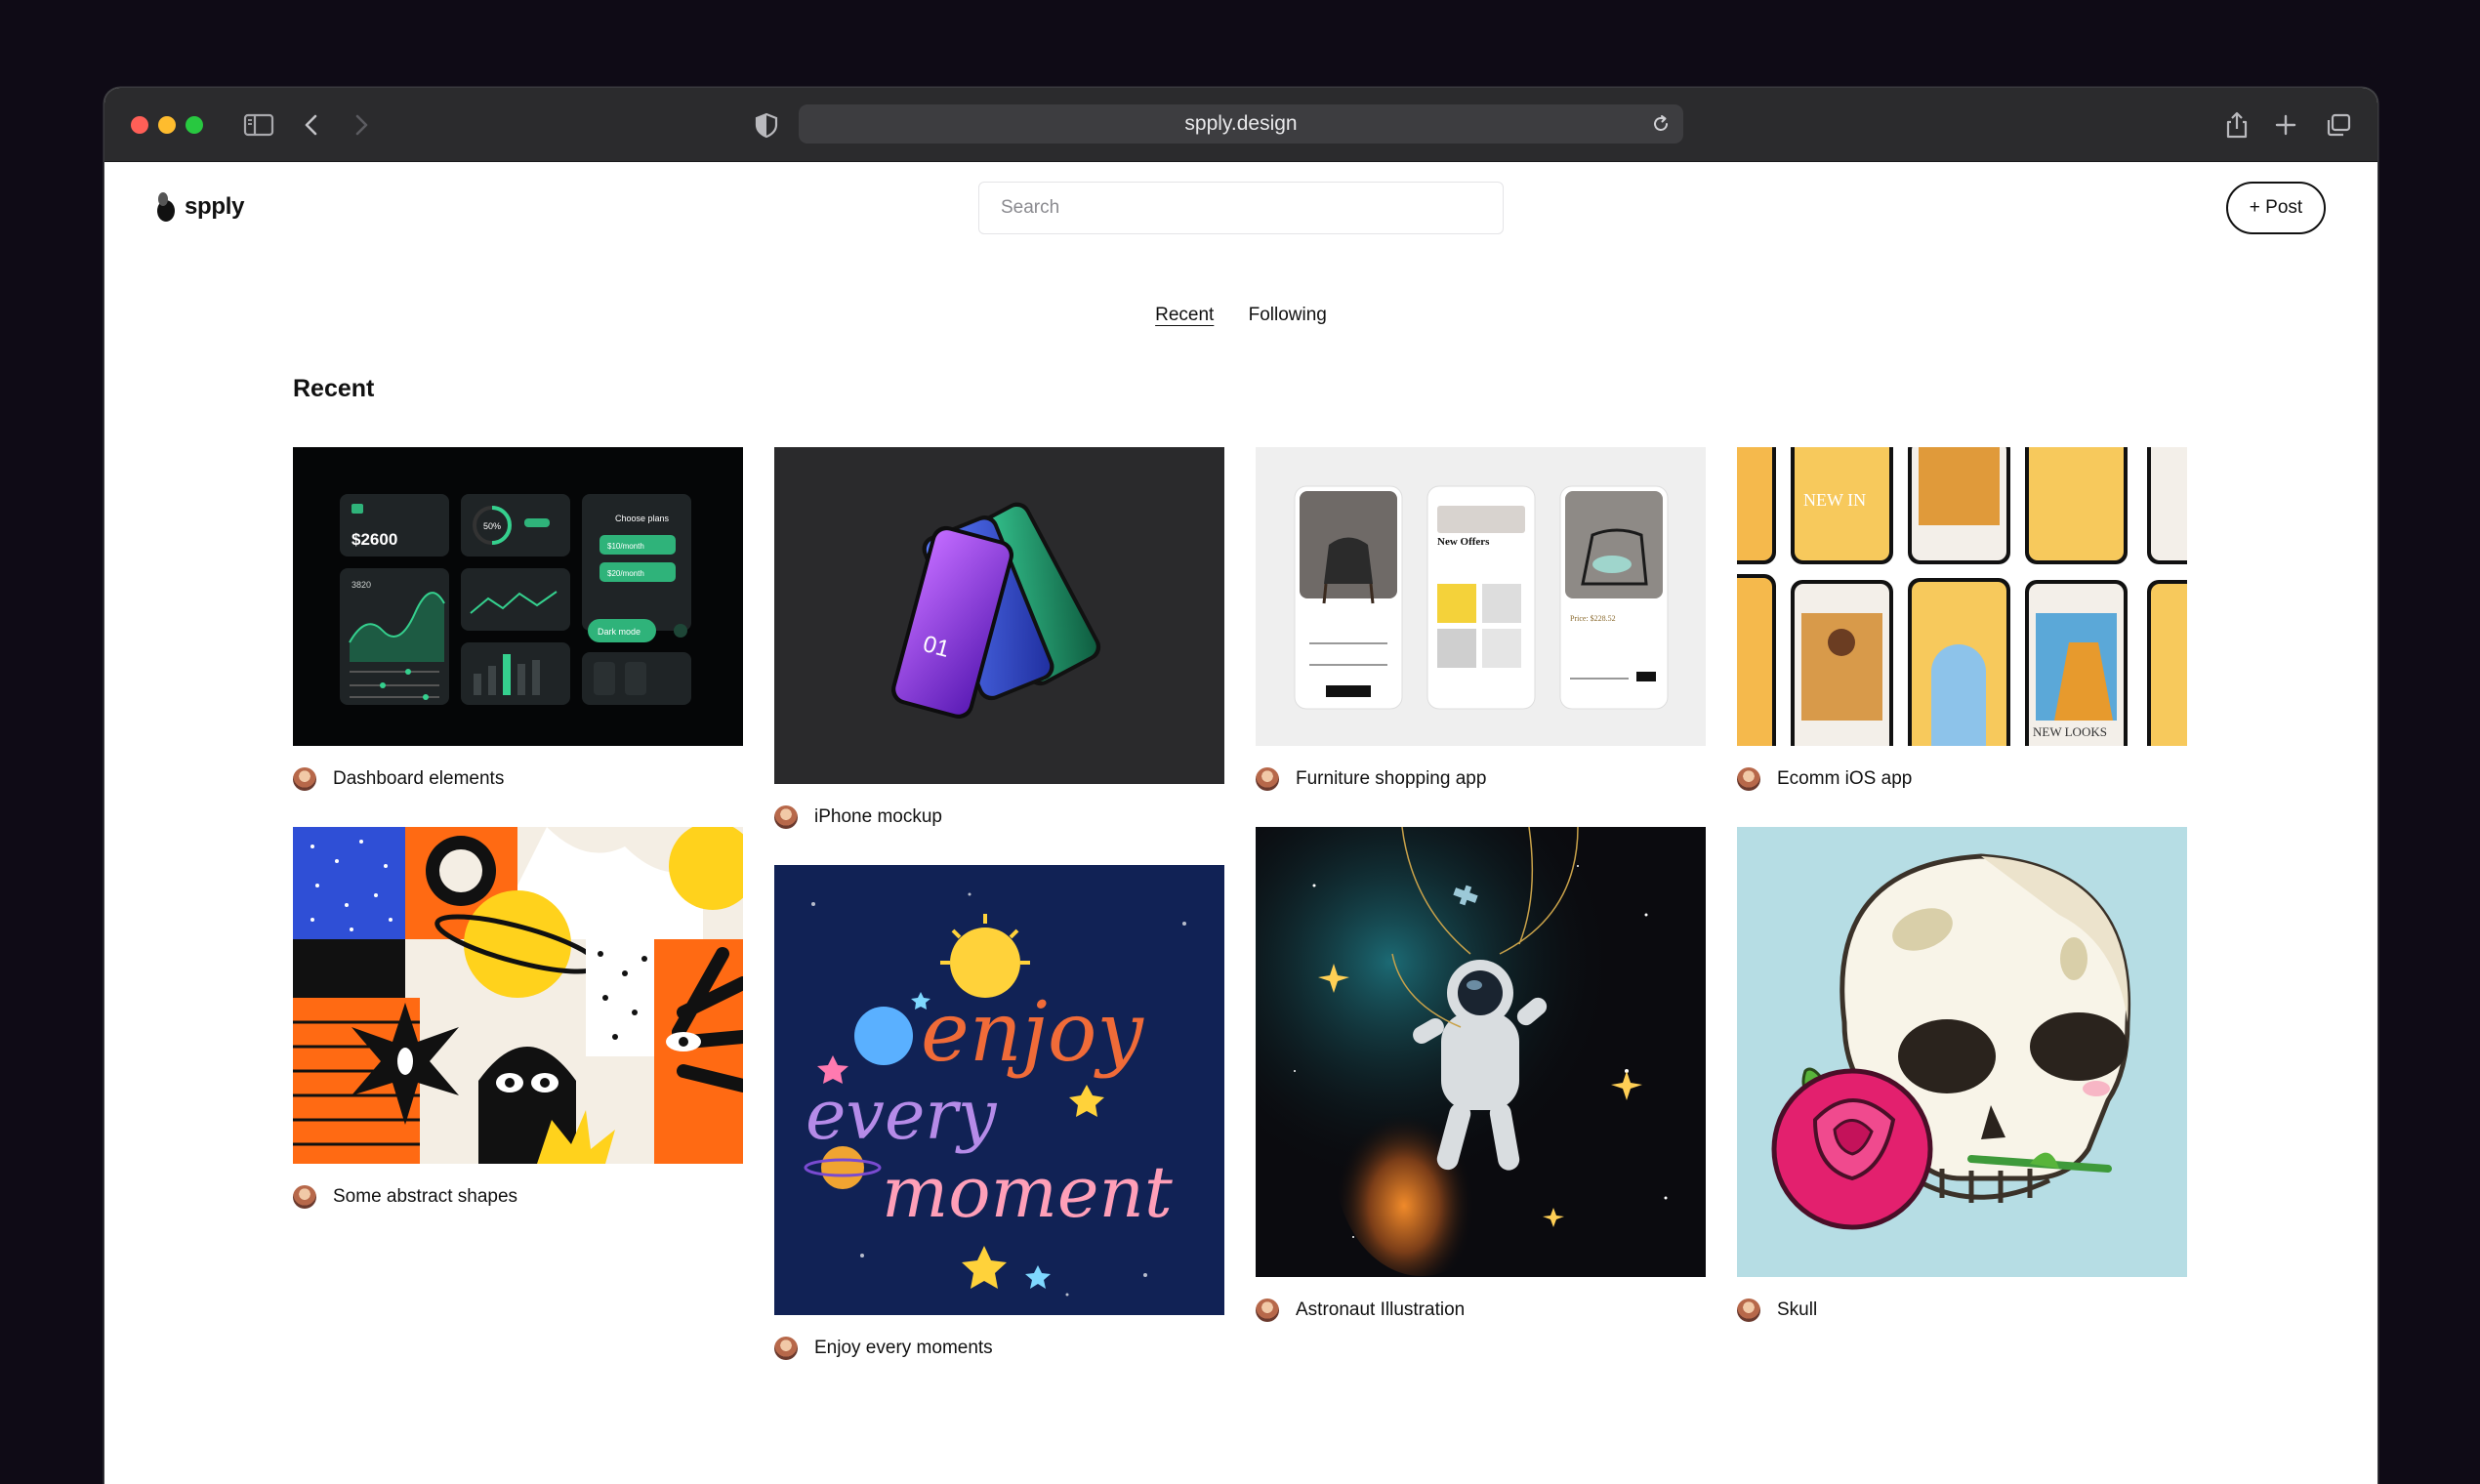 The image size is (2480, 1484). I want to click on post-card: NEW IN NEW LOOKS Ecomm iOS app, so click(1962, 619).